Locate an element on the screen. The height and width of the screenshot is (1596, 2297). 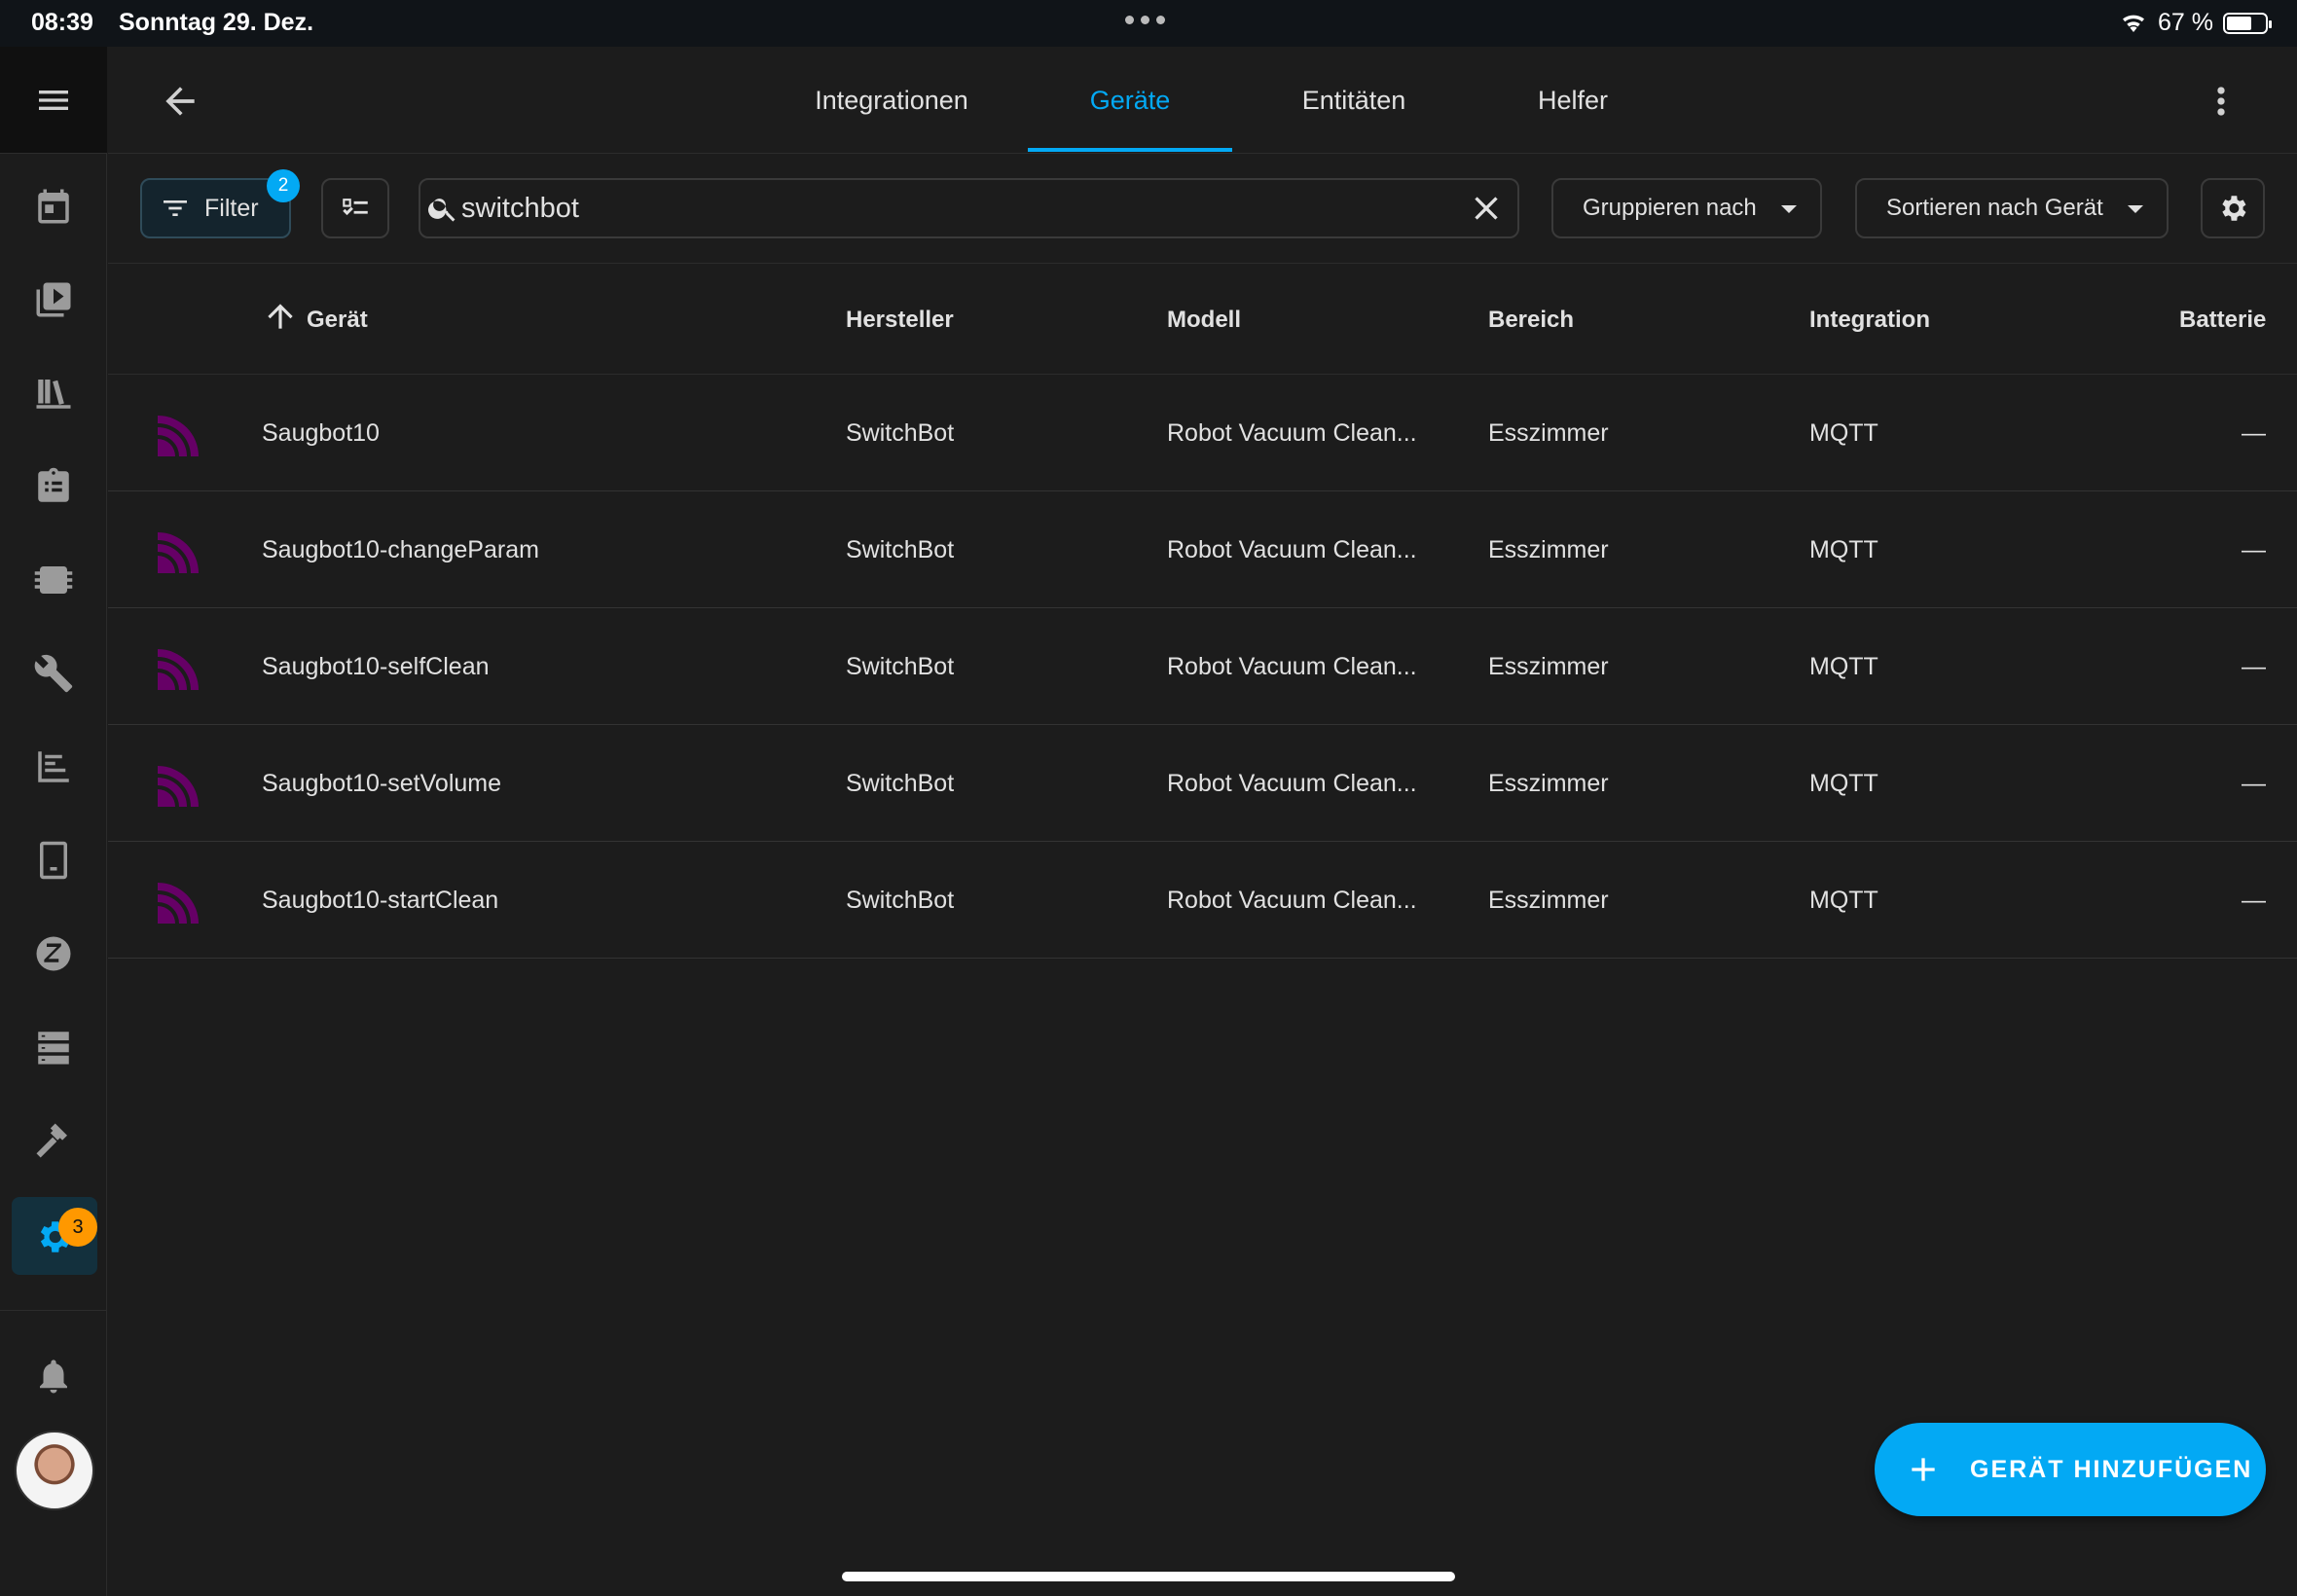
search-input is located at coordinates (963, 208).